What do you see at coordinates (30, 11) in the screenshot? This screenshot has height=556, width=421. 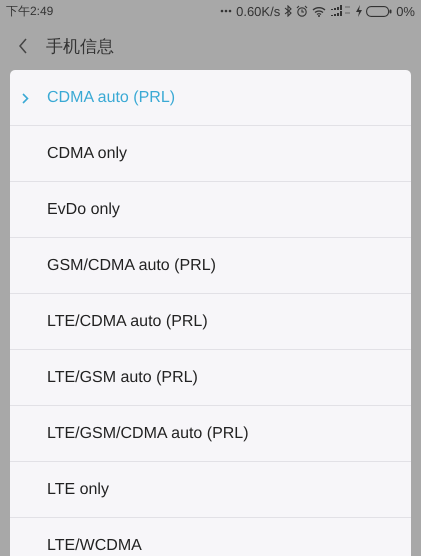 I see `status-time: 下午2:49` at bounding box center [30, 11].